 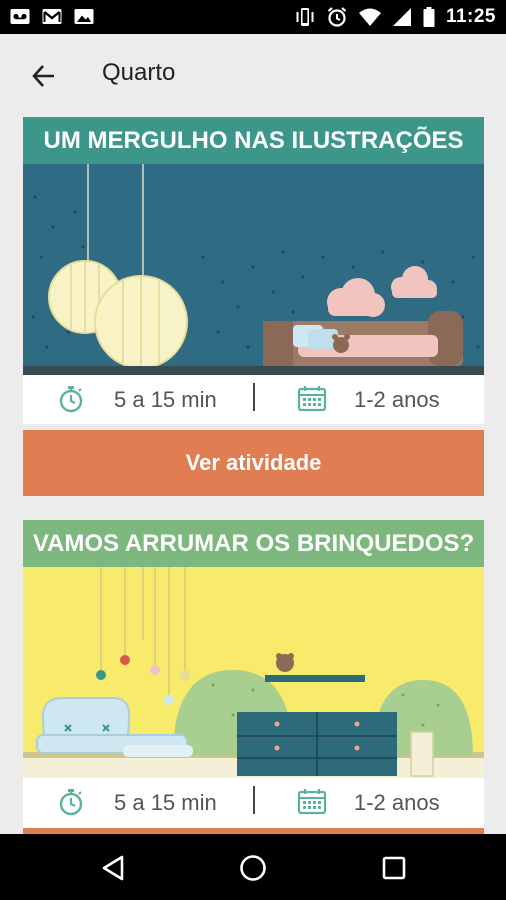 What do you see at coordinates (253, 463) in the screenshot?
I see `view-activity-button: Ver atividade` at bounding box center [253, 463].